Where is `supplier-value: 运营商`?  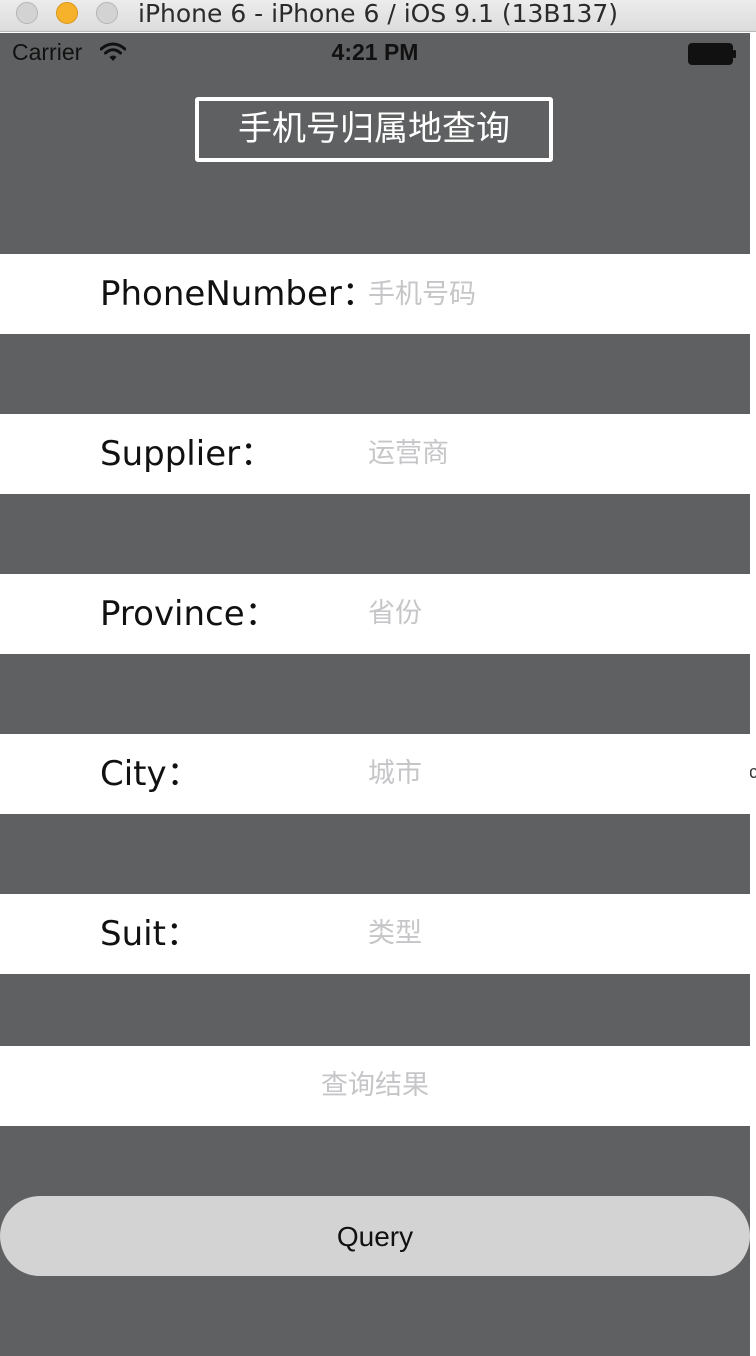 supplier-value: 运营商 is located at coordinates (408, 453).